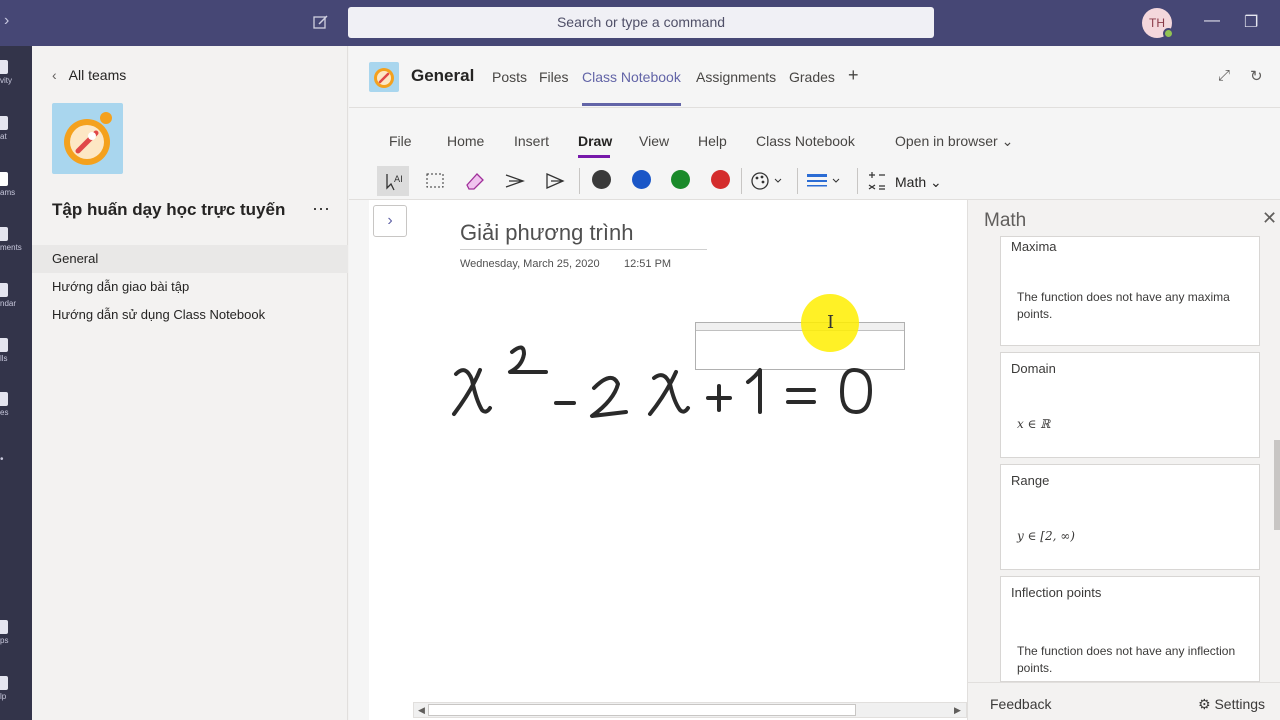  I want to click on math-pane-title: Math, so click(1005, 220).